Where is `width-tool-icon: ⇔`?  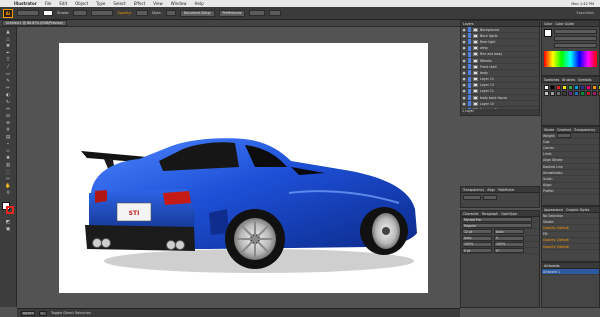
width-tool-icon: ⇔ is located at coordinates (8, 109).